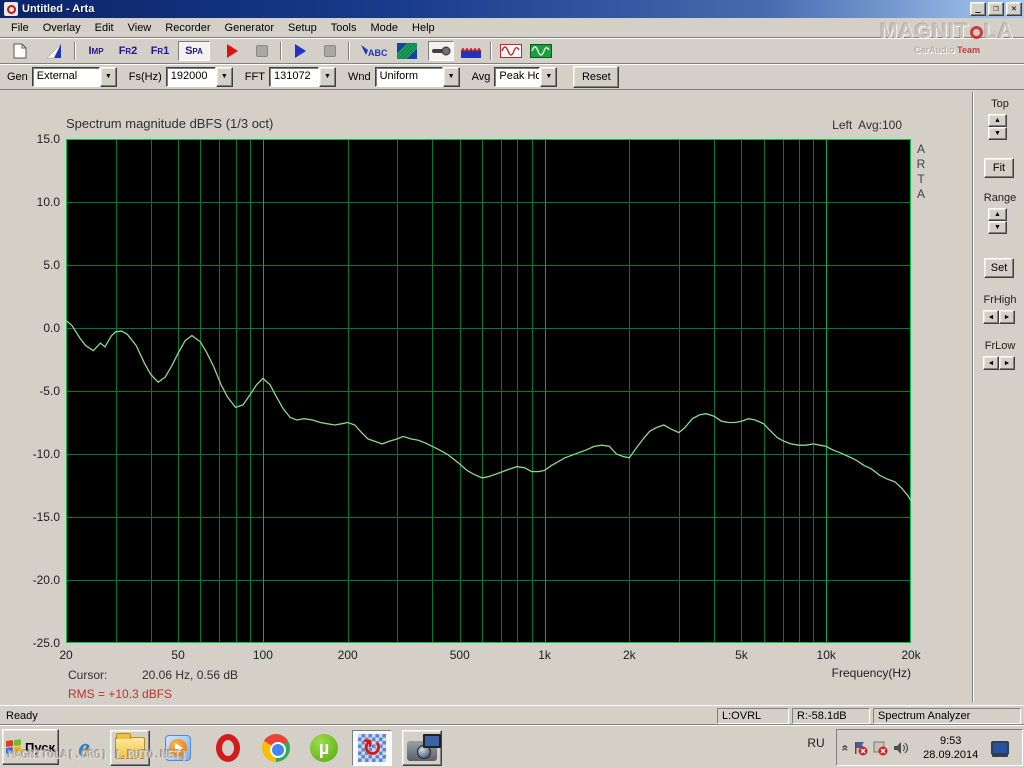 The height and width of the screenshot is (768, 1024). I want to click on menu-item-recorder: Recorder, so click(187, 28).